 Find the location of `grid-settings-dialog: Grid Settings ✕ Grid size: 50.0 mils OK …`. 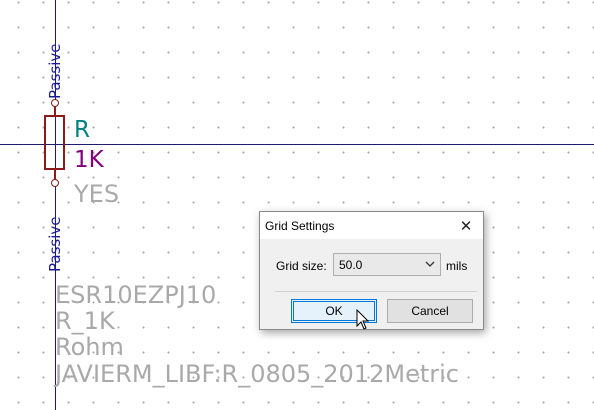

grid-settings-dialog: Grid Settings ✕ Grid size: 50.0 mils OK … is located at coordinates (371, 270).